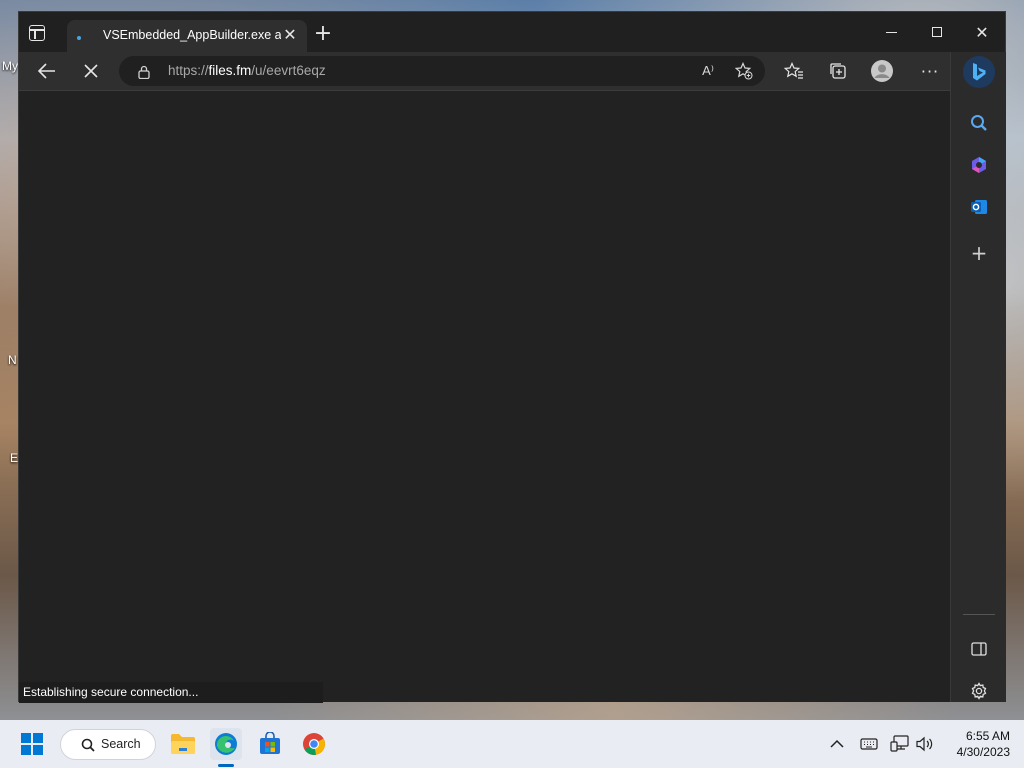  What do you see at coordinates (91, 71) in the screenshot?
I see `stop-loading-icon` at bounding box center [91, 71].